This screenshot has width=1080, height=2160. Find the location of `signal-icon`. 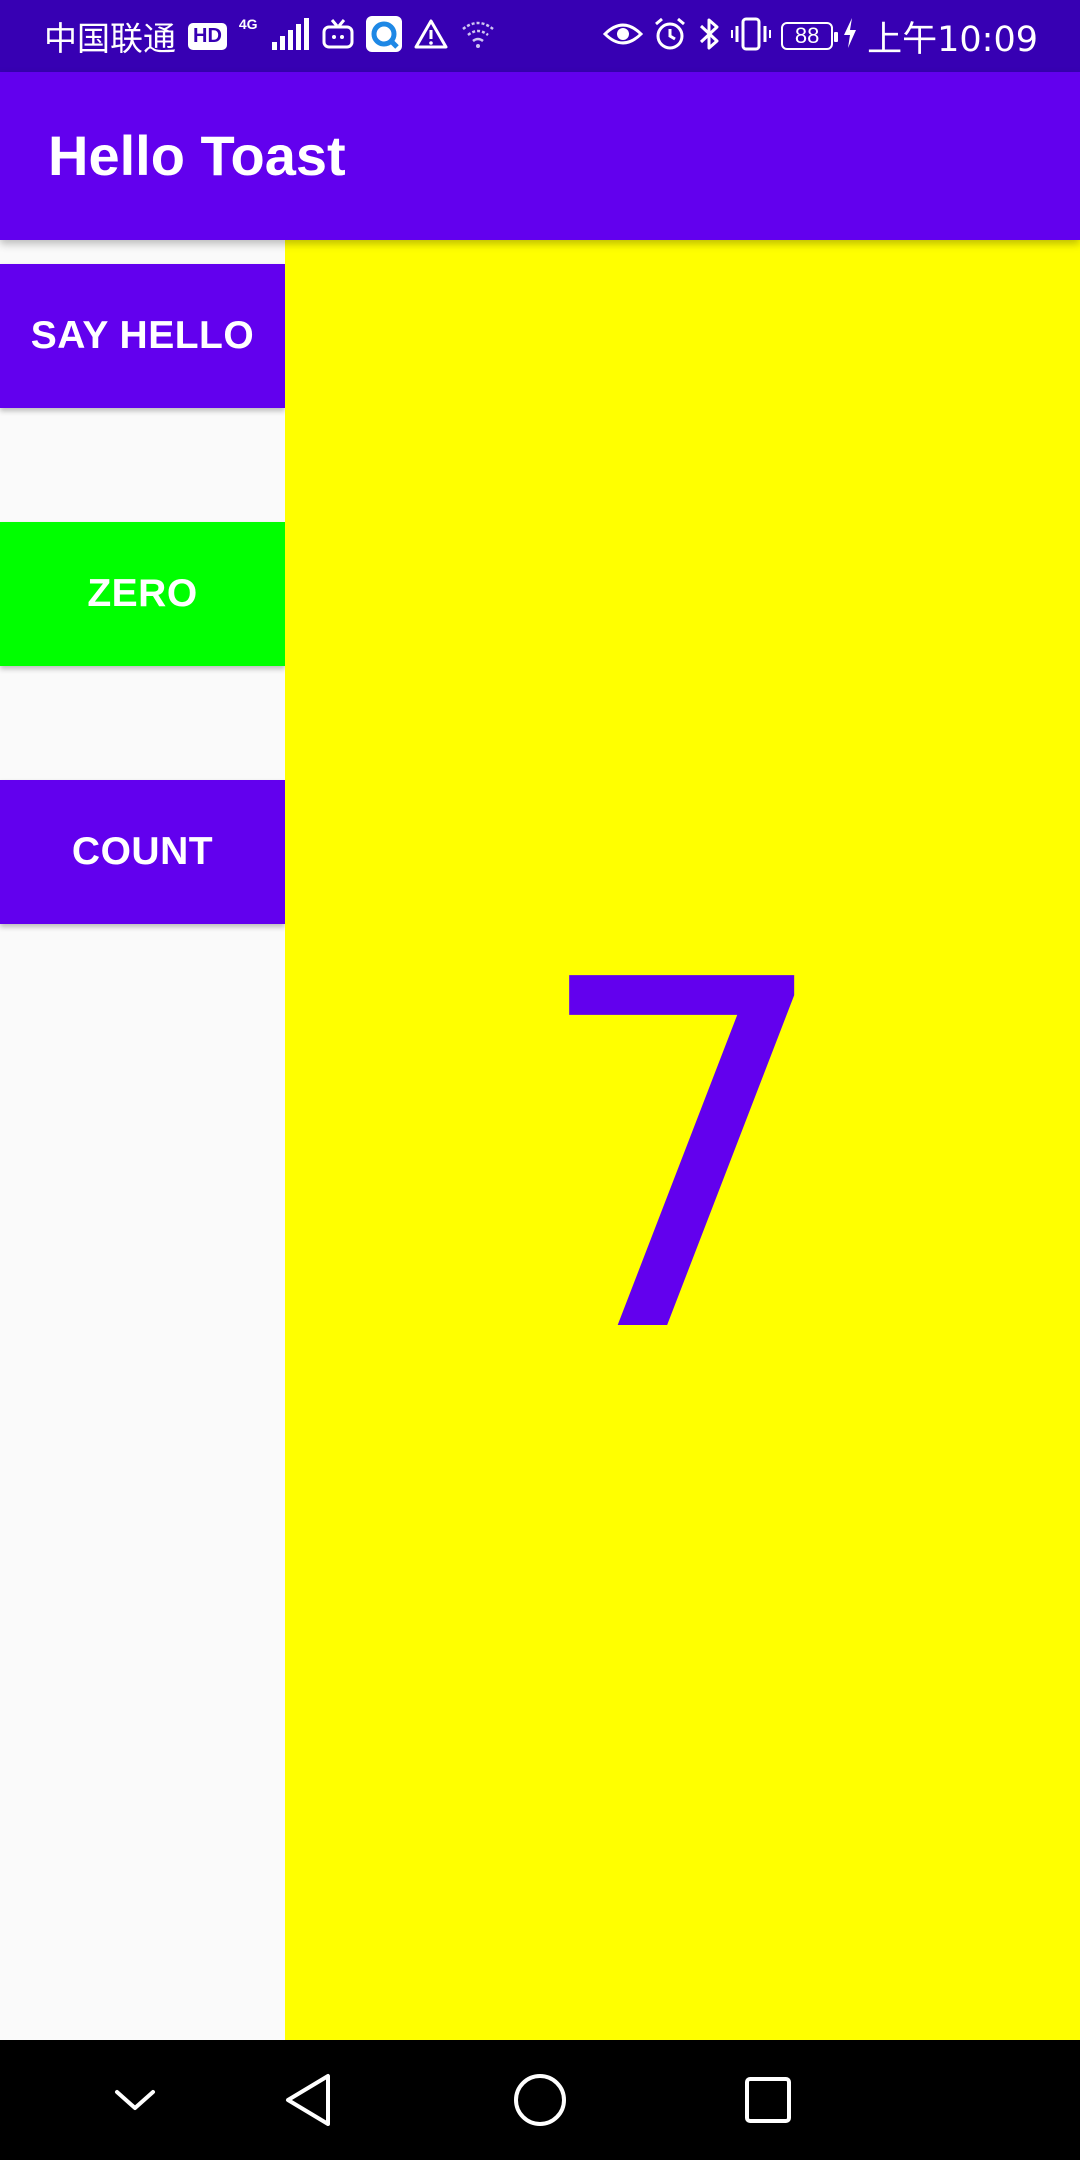

signal-icon is located at coordinates (290, 36).